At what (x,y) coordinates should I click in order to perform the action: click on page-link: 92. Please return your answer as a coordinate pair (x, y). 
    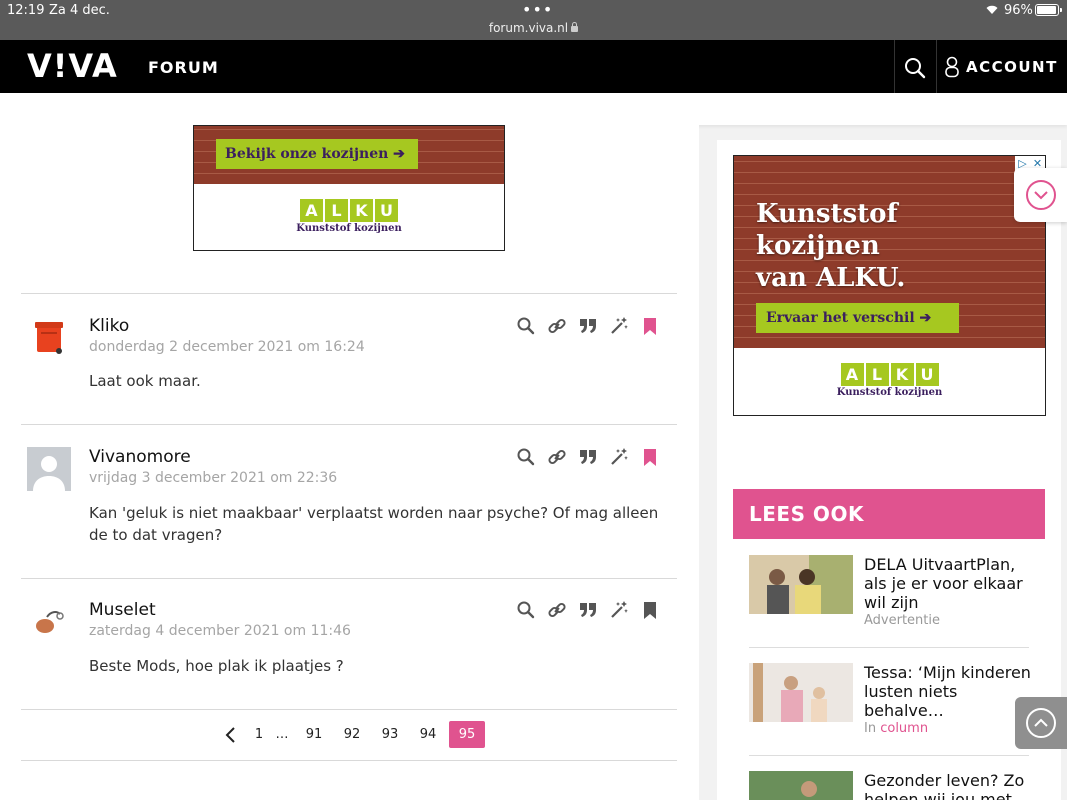
    Looking at the image, I should click on (352, 734).